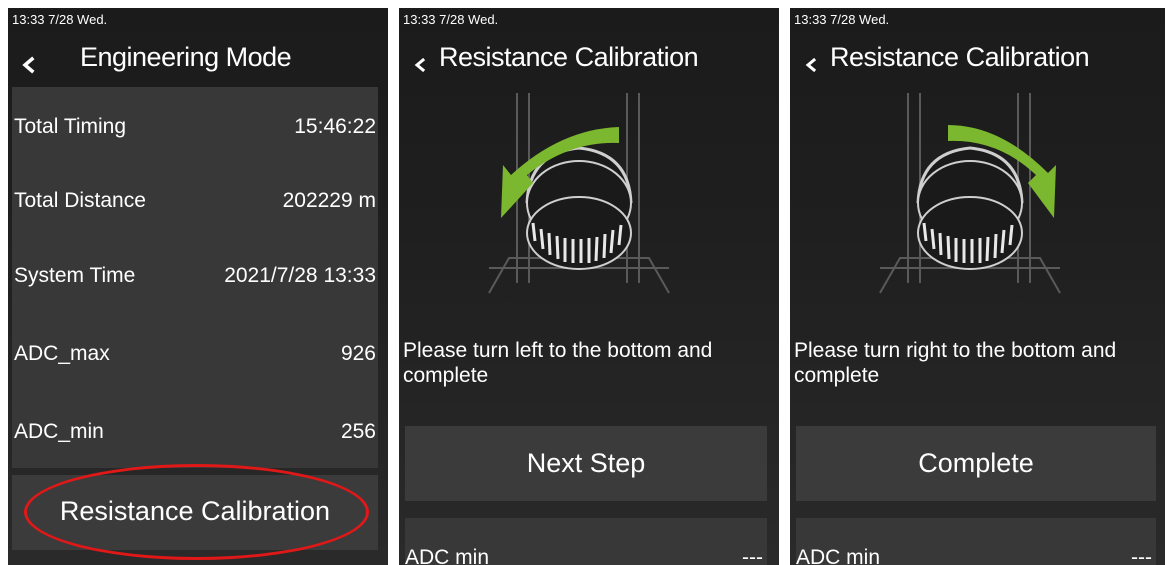 This screenshot has height=565, width=1167. I want to click on resistance-calibration-button: Resistance Calibration, so click(195, 512).